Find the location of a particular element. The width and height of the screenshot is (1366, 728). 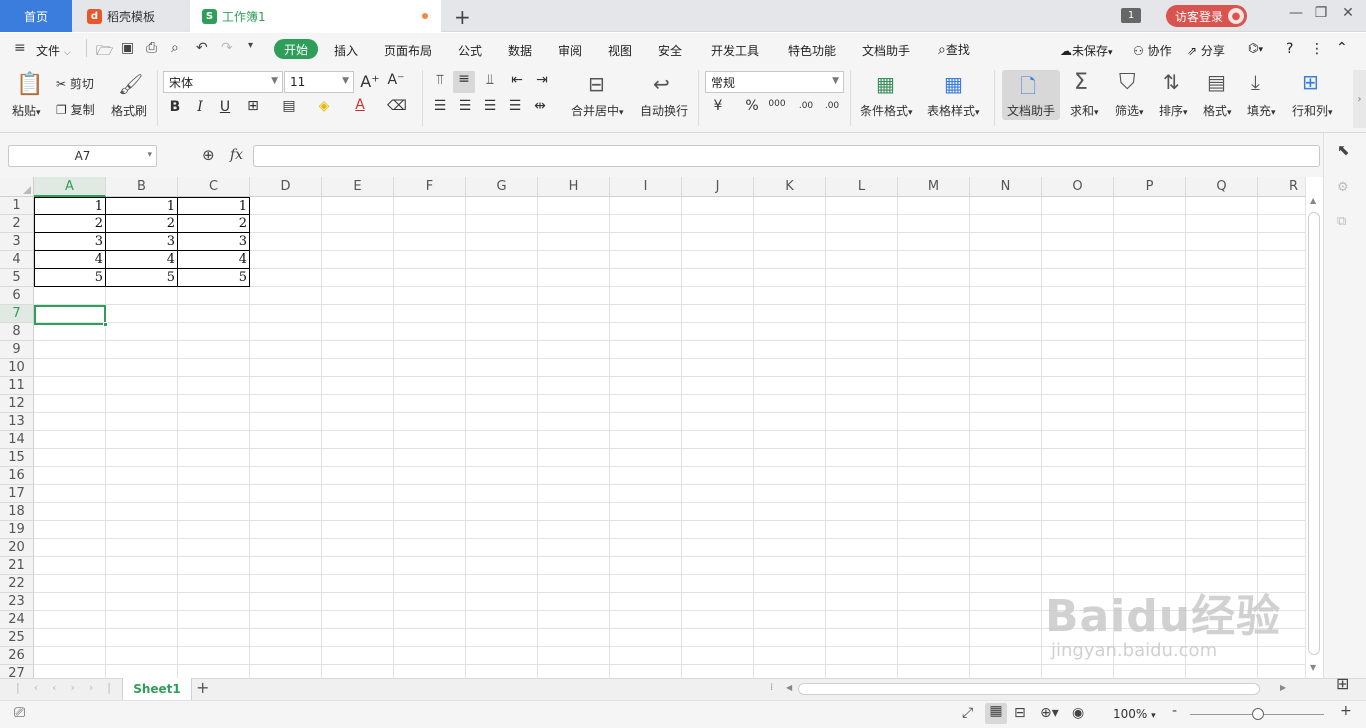

align-right-icon: ☰ is located at coordinates (490, 106).